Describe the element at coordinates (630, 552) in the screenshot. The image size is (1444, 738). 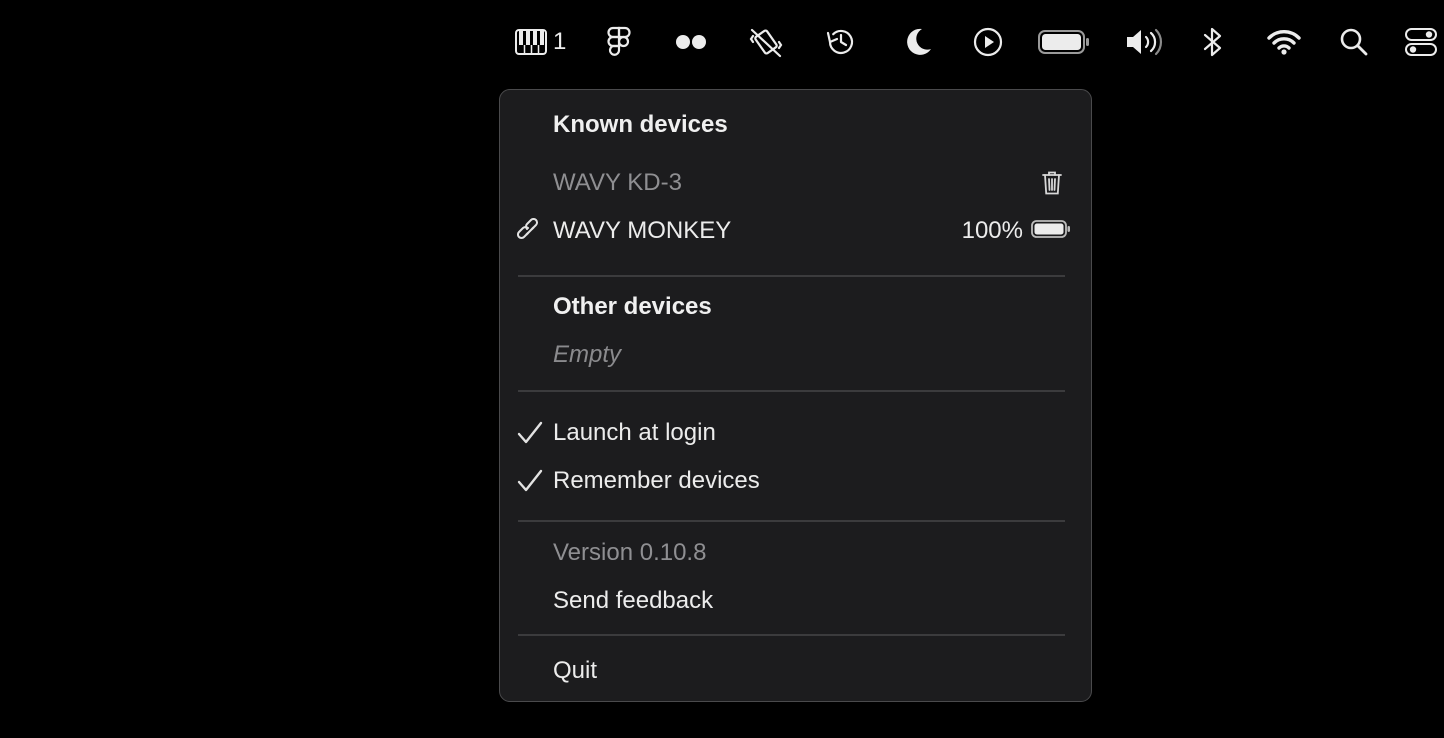
I see `version-label: Version 0.10.8` at that location.